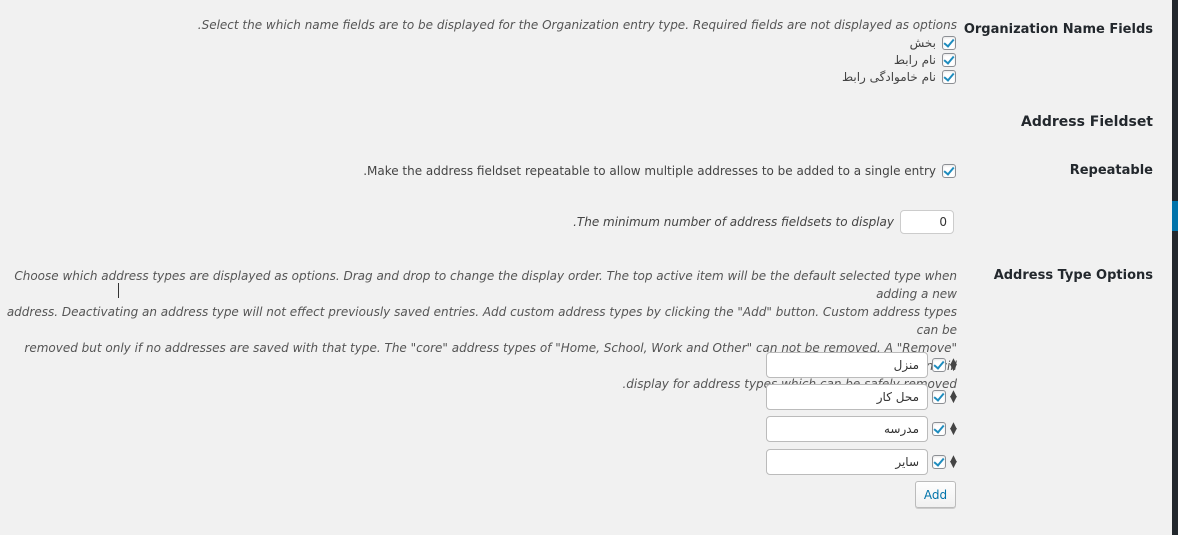 The height and width of the screenshot is (535, 1178). I want to click on minimum-fieldsets-input, so click(927, 222).